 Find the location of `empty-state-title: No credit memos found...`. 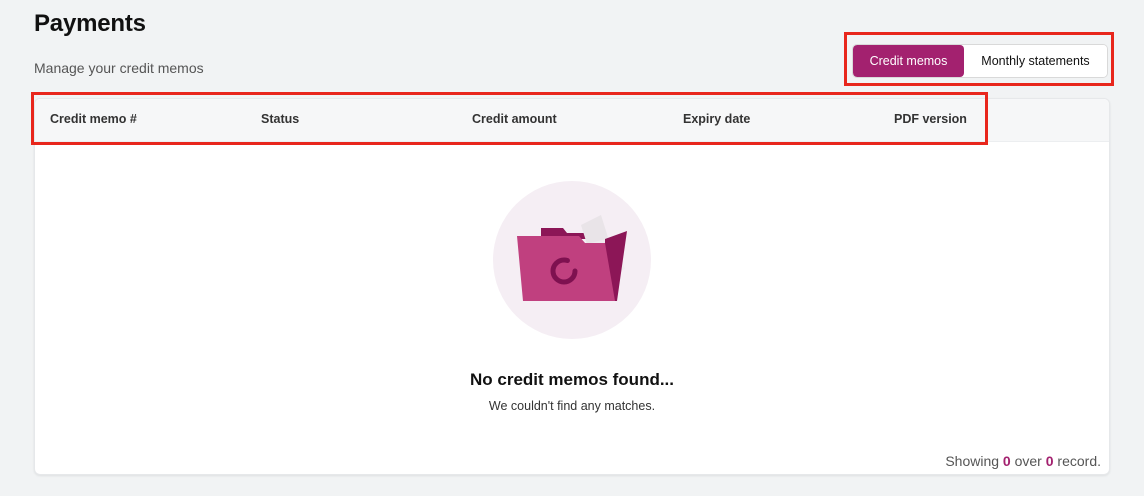

empty-state-title: No credit memos found... is located at coordinates (572, 379).